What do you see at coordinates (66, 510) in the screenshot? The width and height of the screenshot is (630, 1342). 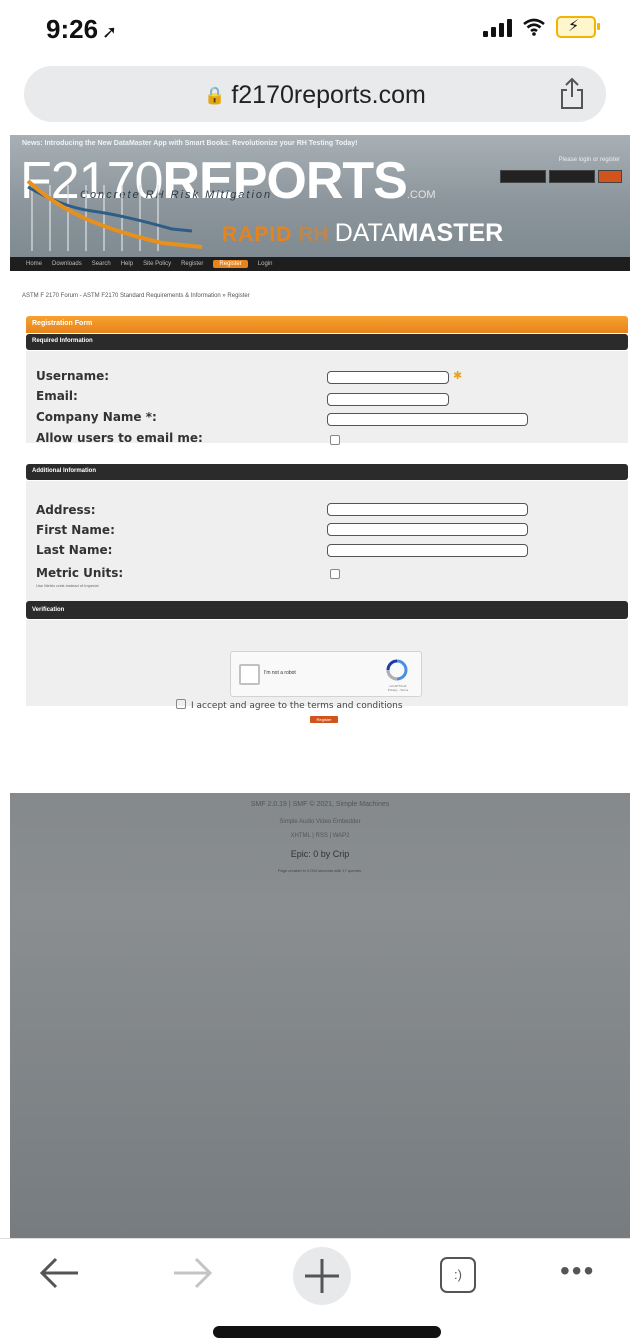 I see `address-label: Address:` at bounding box center [66, 510].